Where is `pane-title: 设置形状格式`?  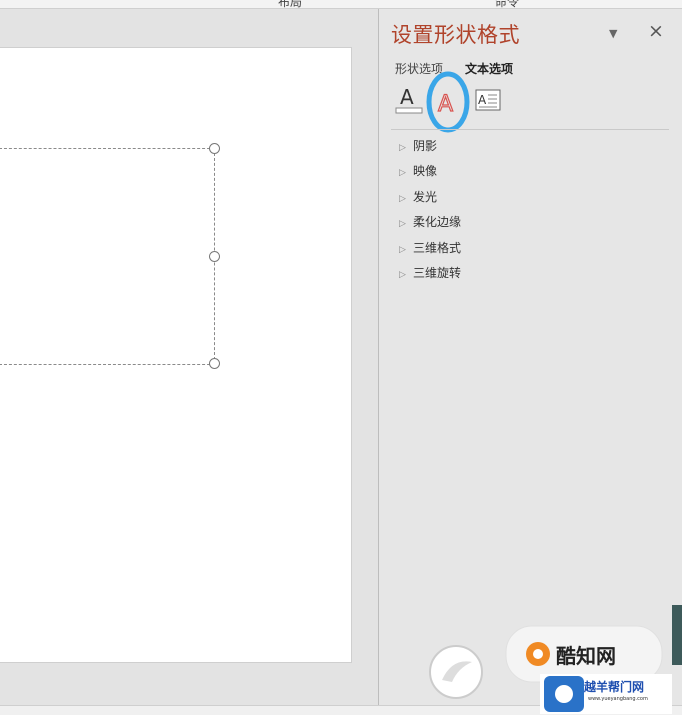
pane-title: 设置形状格式 is located at coordinates (455, 35).